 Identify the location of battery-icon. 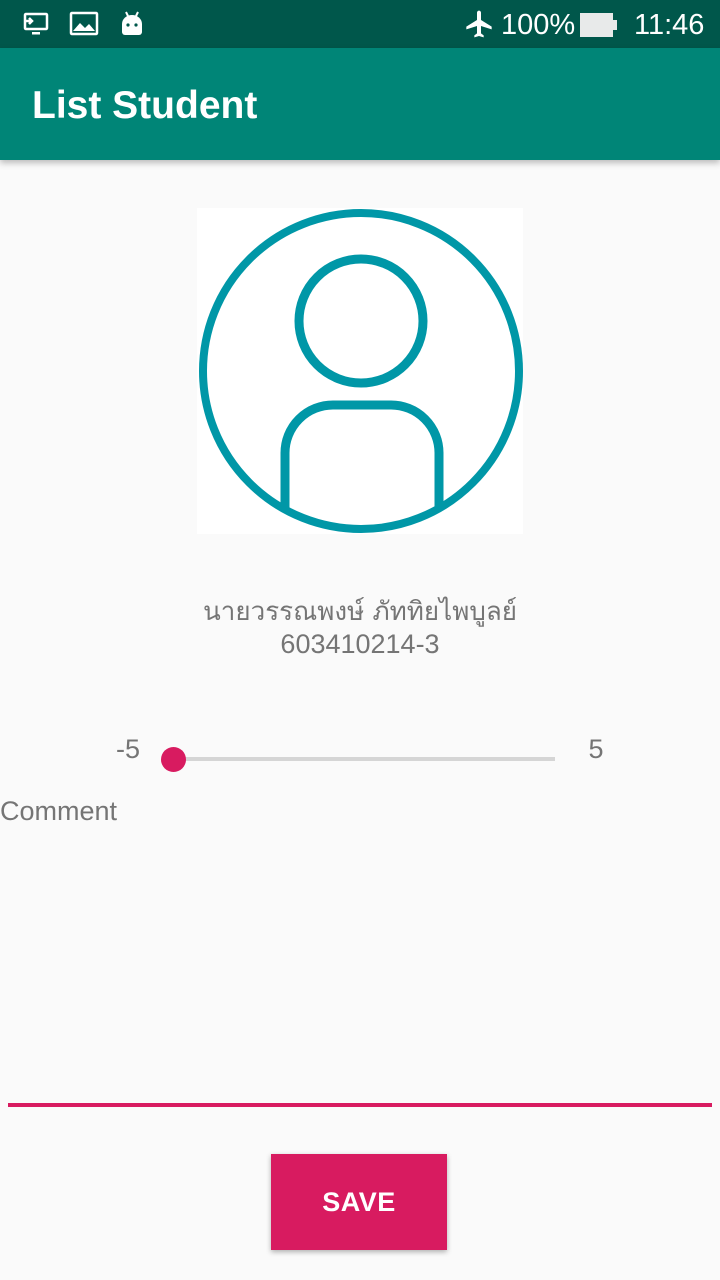
(599, 27).